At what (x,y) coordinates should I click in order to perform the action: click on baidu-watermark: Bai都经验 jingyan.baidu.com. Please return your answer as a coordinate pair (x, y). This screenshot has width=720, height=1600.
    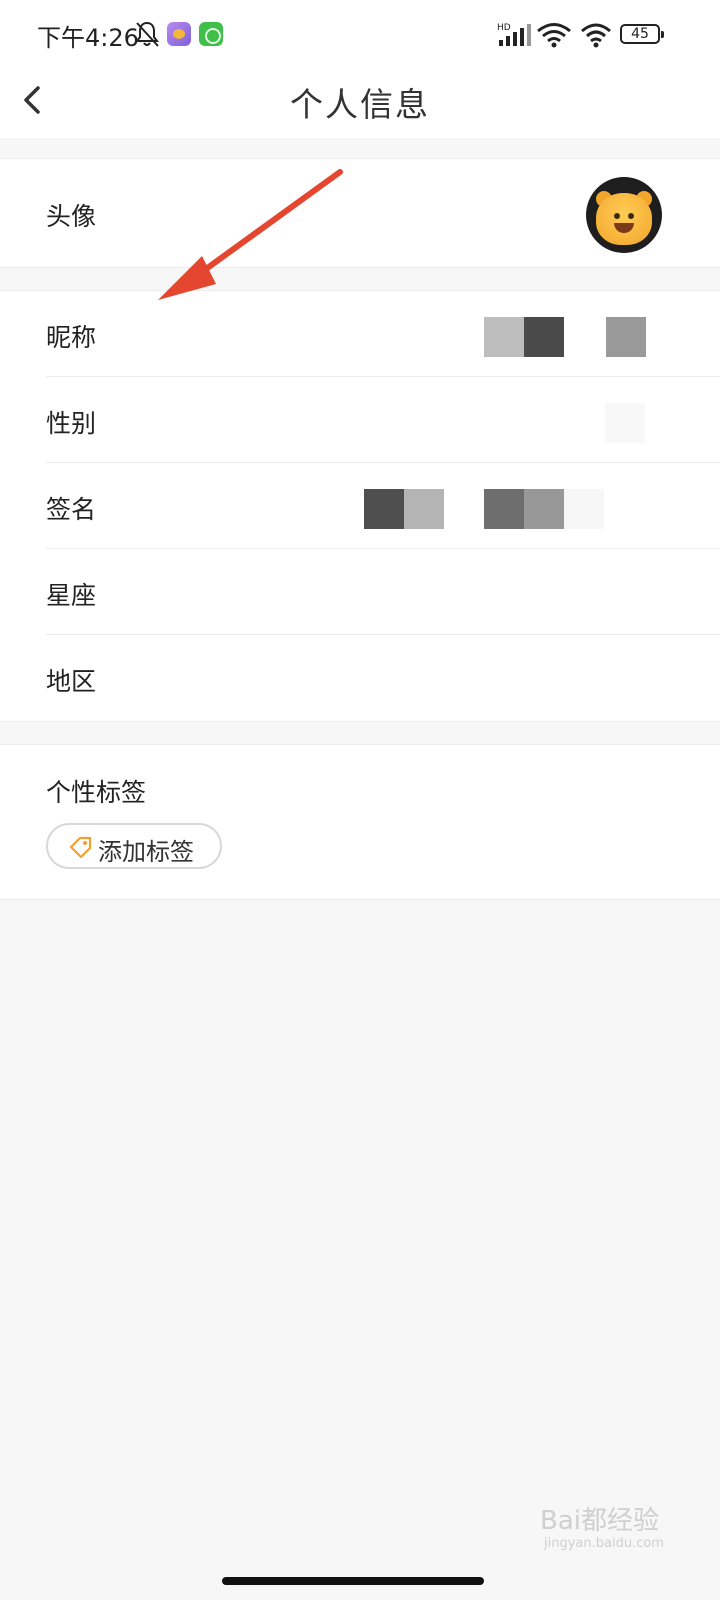
    Looking at the image, I should click on (610, 1530).